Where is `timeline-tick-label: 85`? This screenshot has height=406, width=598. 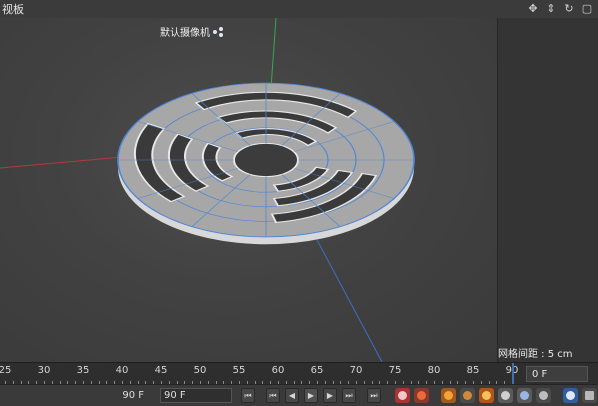
timeline-tick-label: 85 is located at coordinates (473, 370).